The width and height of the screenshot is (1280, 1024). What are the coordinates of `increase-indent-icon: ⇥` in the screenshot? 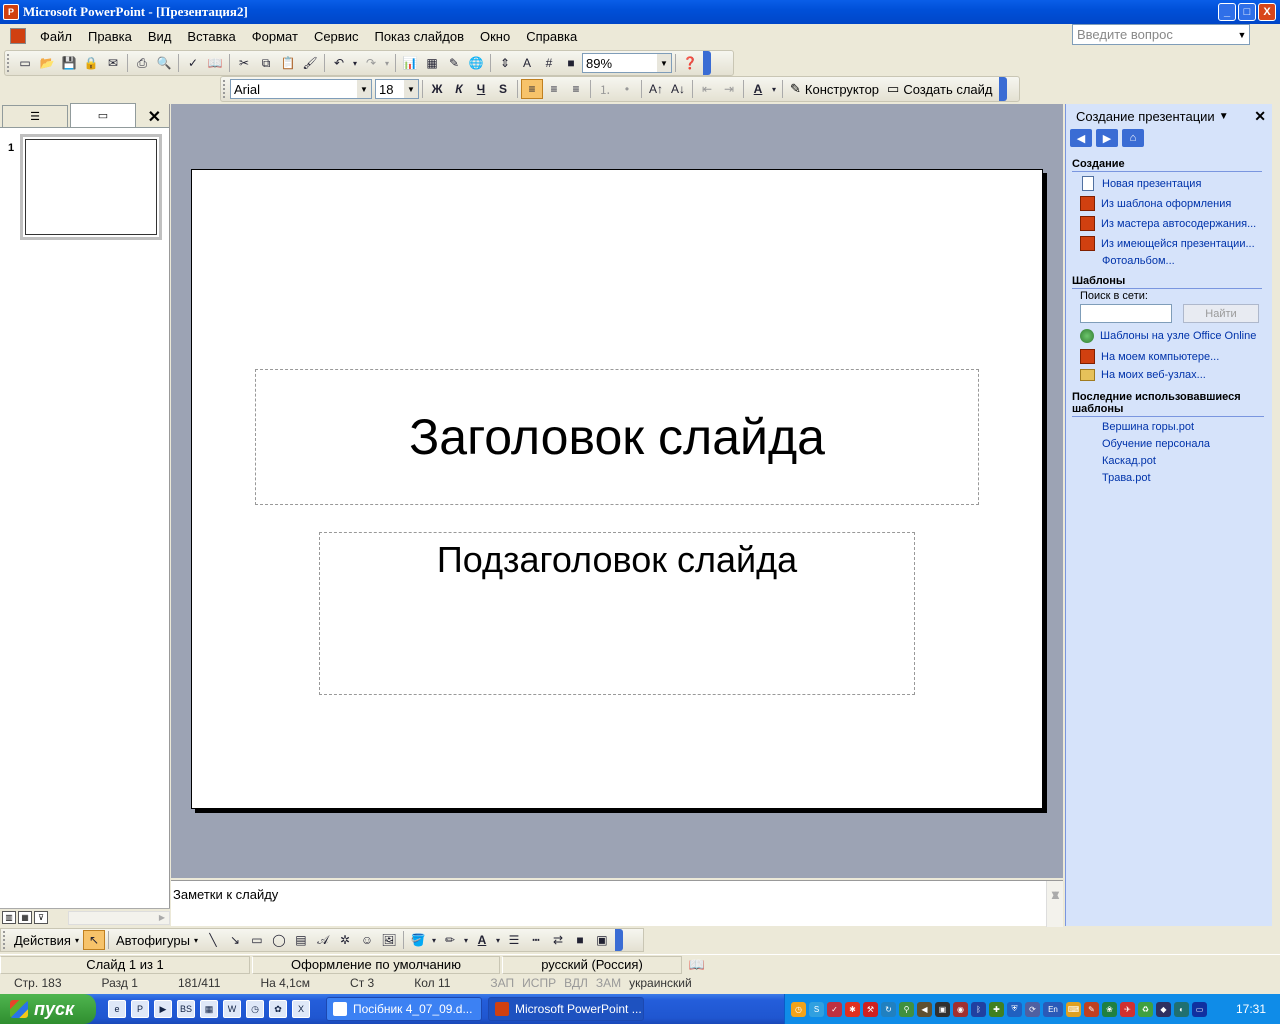 It's located at (729, 89).